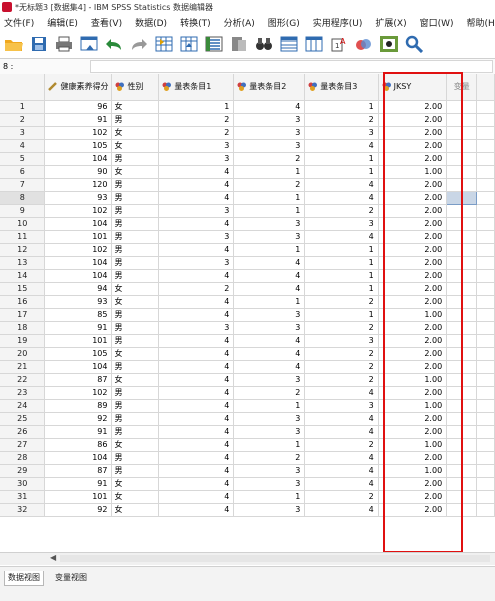 Image resolution: width=495 pixels, height=601 pixels. I want to click on row-number: 21, so click(23, 367).